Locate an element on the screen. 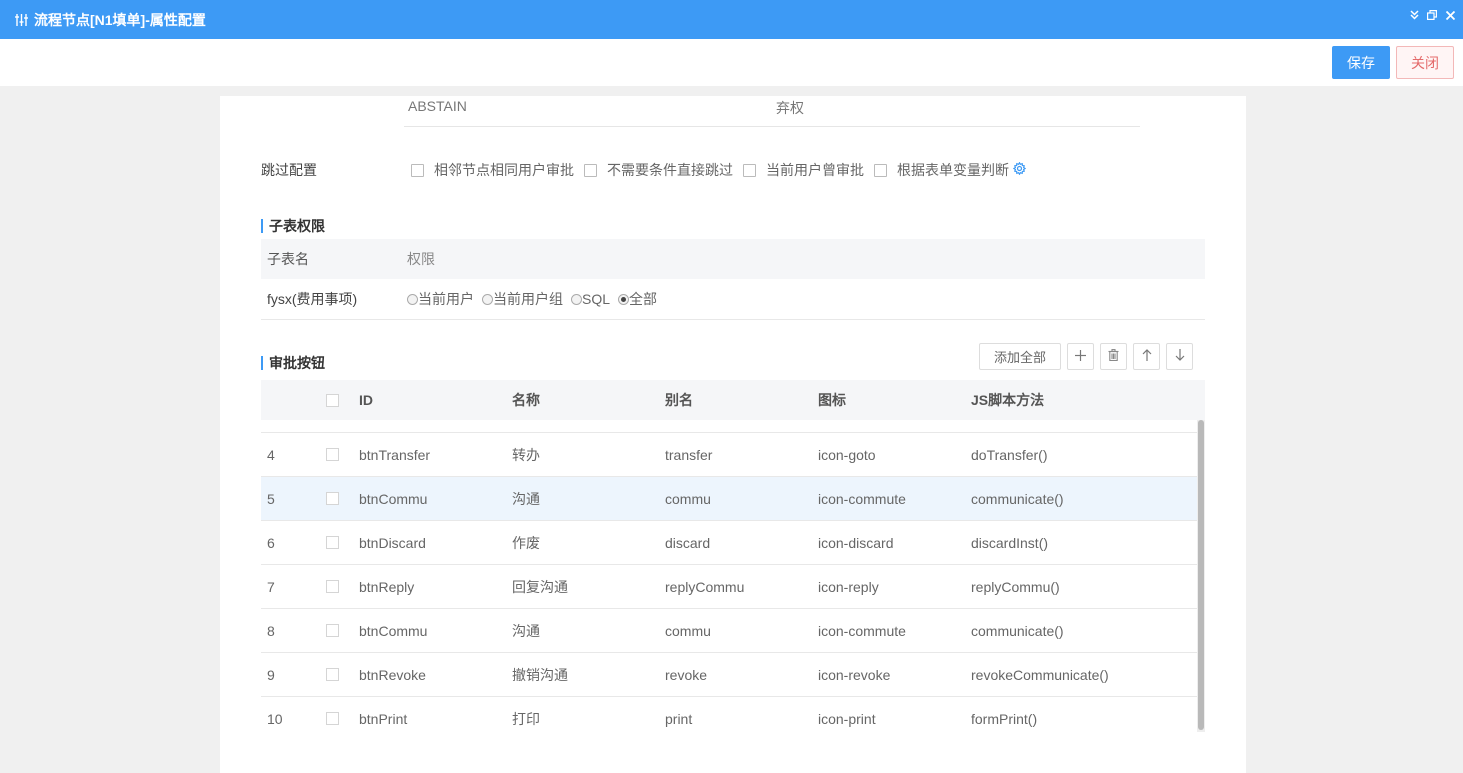 The height and width of the screenshot is (773, 1463). button-js-method: doTransfer() is located at coordinates (1009, 454).